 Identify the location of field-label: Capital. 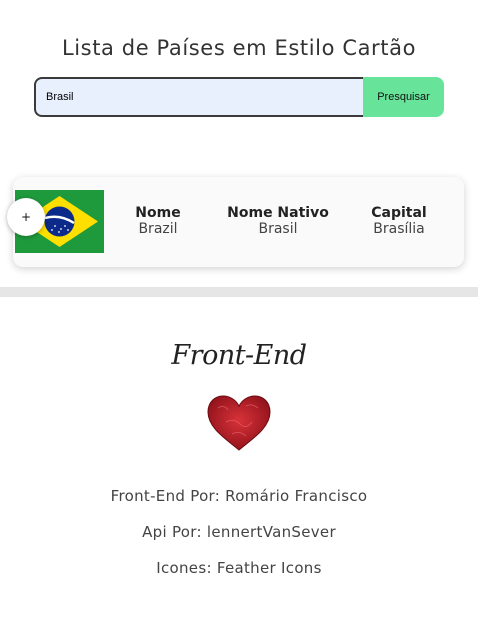
(399, 213).